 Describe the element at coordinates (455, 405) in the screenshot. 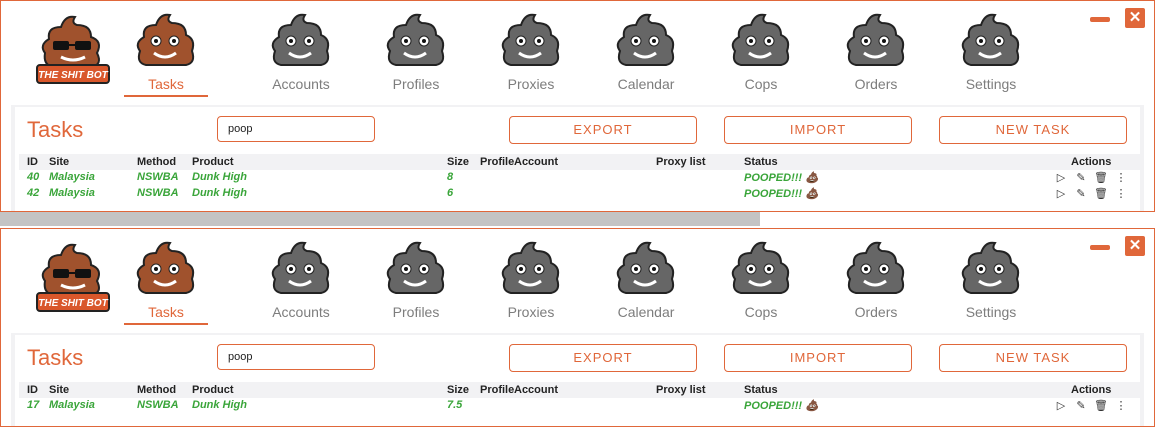

I see `cell-size: 7.5` at that location.